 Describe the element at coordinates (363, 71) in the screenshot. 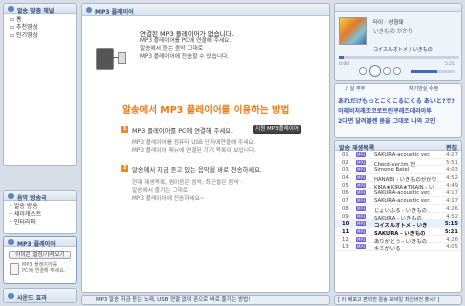

I see `prev-button-icon` at that location.